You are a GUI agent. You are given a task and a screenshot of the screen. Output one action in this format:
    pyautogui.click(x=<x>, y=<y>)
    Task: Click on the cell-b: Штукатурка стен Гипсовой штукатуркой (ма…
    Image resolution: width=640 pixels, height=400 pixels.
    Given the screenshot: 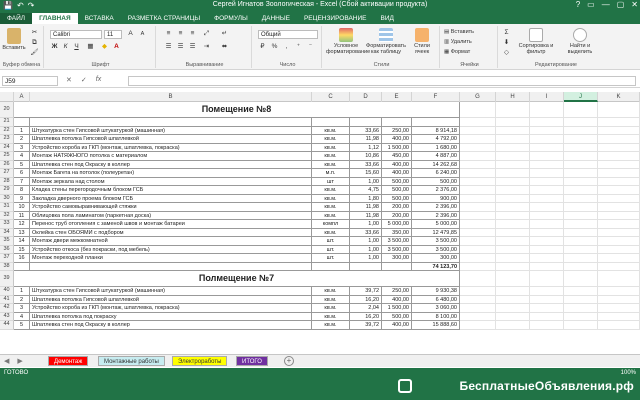 What is the action you would take?
    pyautogui.click(x=171, y=291)
    